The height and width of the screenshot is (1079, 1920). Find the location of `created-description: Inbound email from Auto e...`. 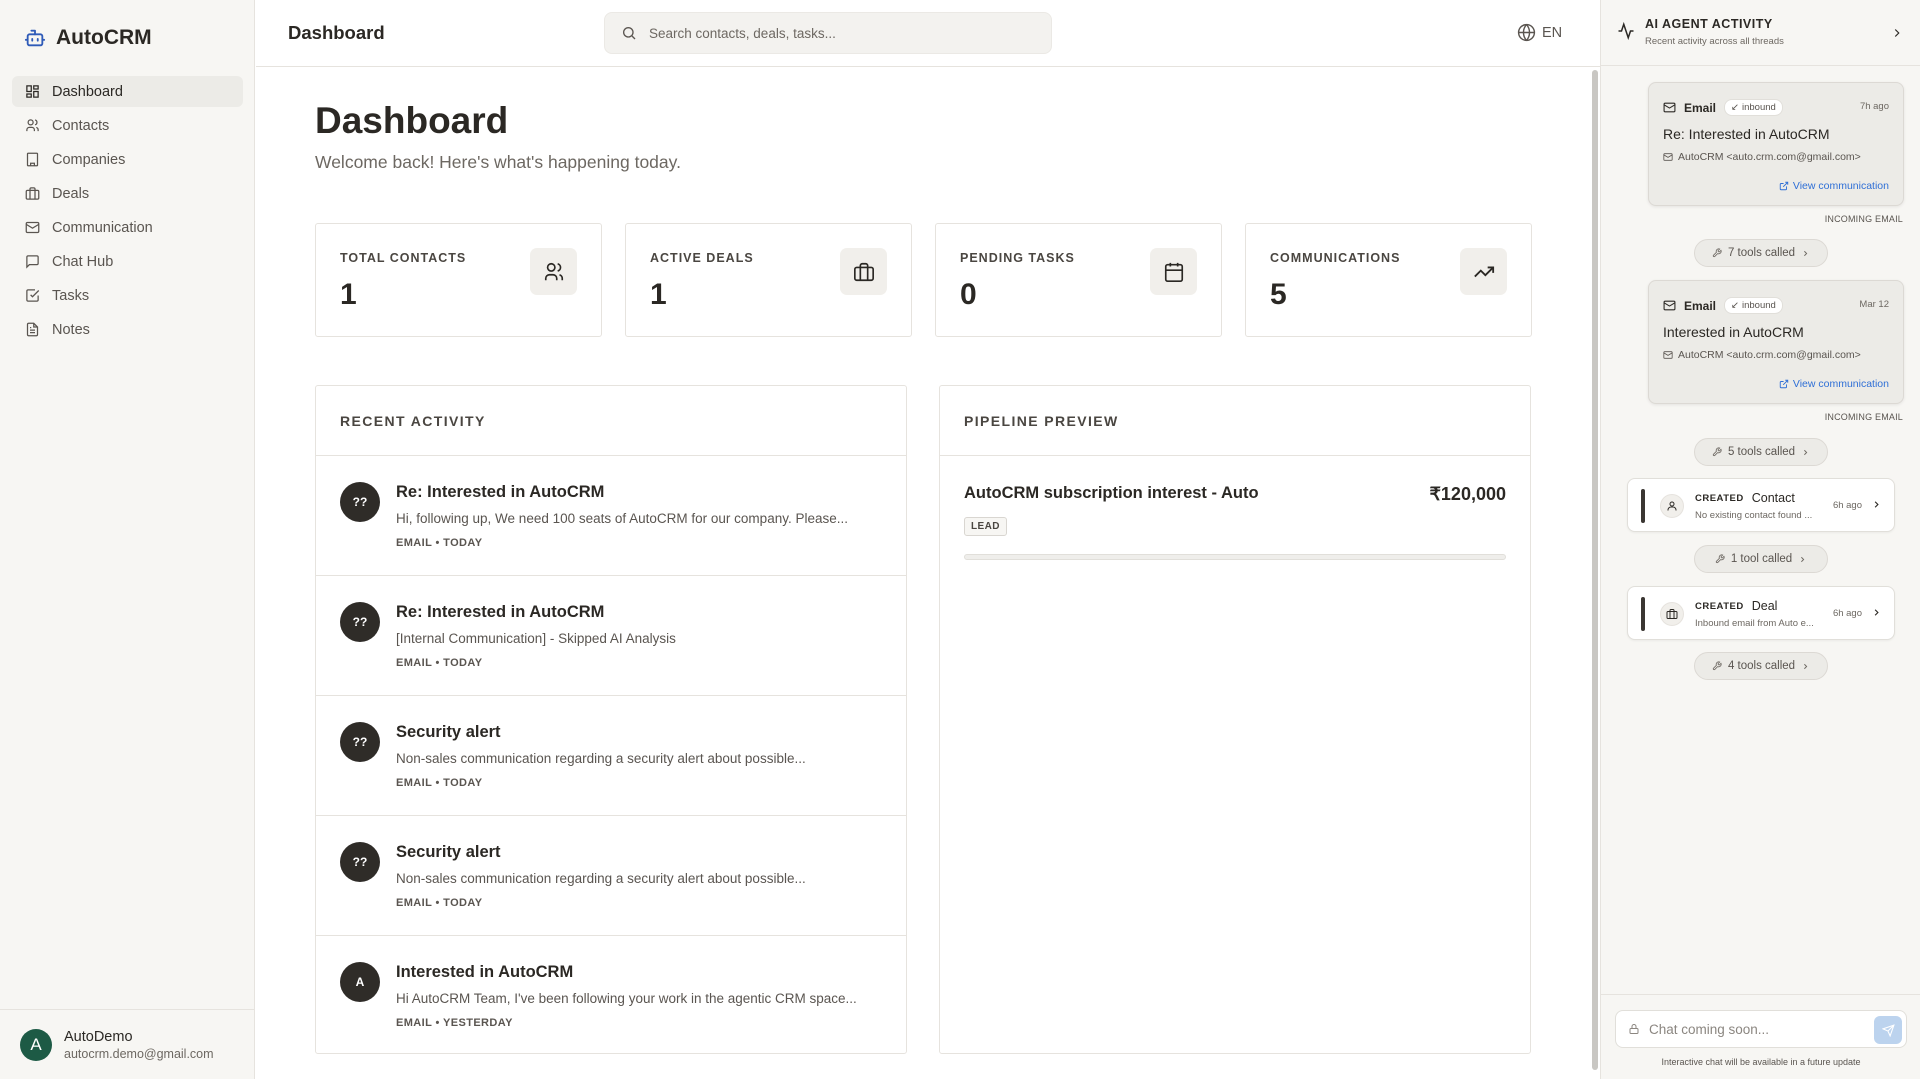

created-description: Inbound email from Auto e... is located at coordinates (1754, 623).